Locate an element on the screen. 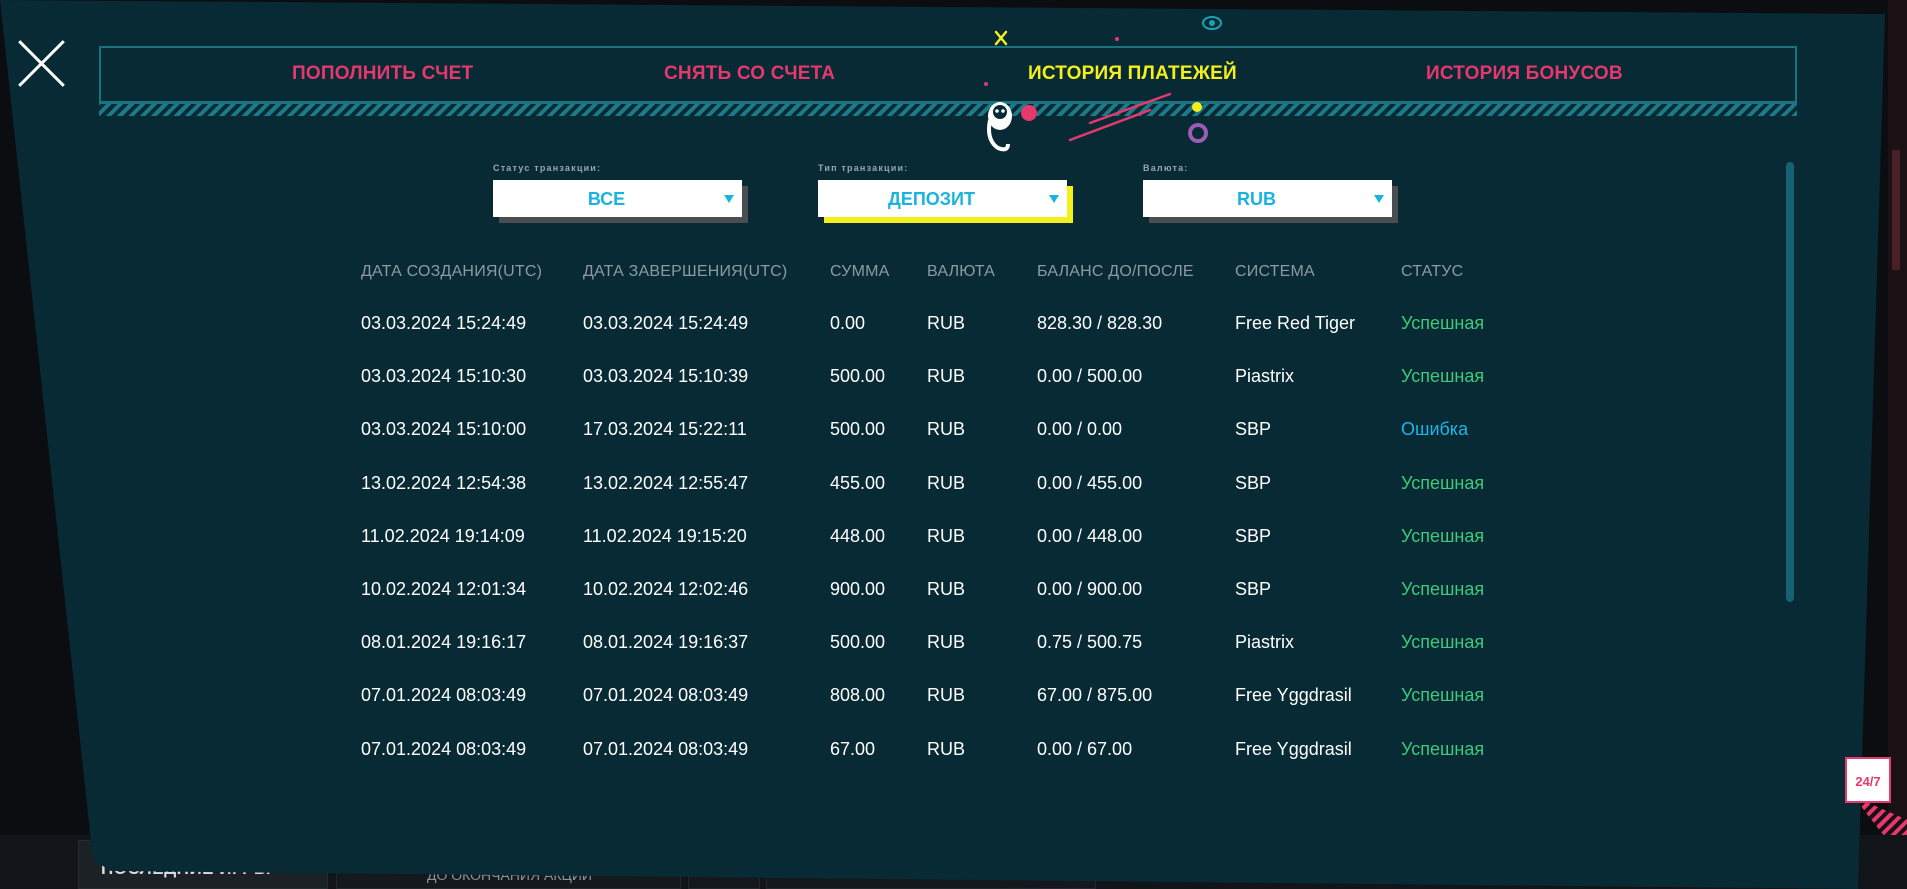 This screenshot has width=1907, height=889. cell-amount: 900.00 is located at coordinates (858, 589).